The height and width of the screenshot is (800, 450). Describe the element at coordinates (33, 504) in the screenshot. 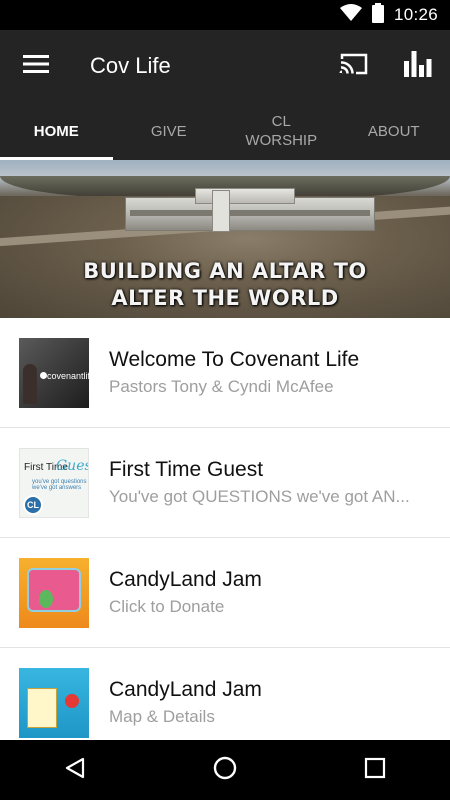

I see `cl-badge-icon: CL` at that location.